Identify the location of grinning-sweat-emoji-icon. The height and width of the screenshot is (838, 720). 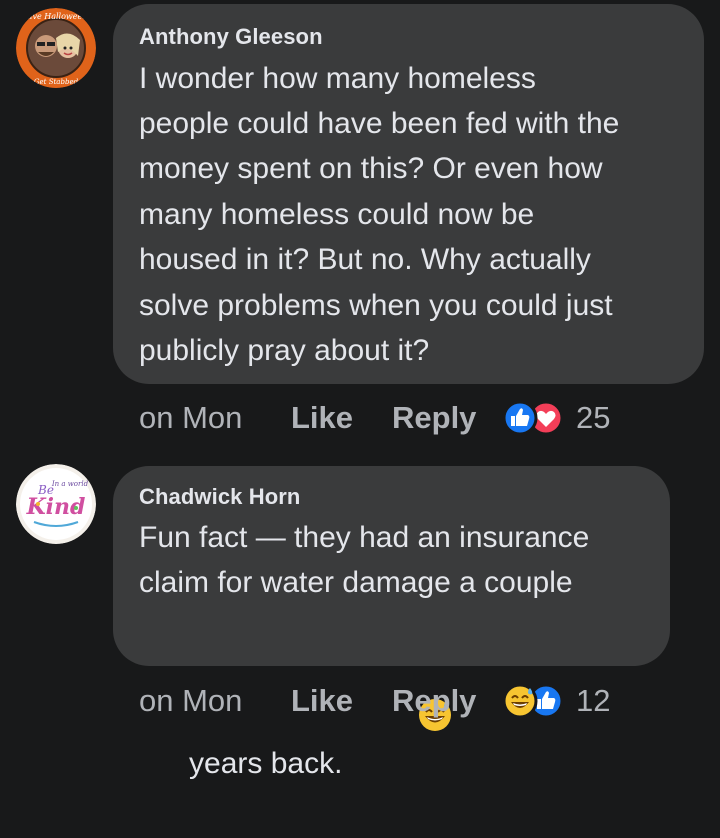
(401, 722).